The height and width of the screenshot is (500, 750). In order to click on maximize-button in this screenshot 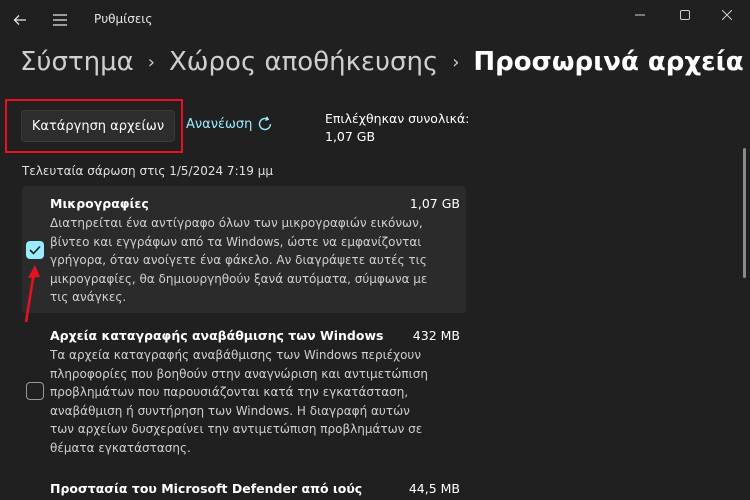, I will do `click(685, 15)`.